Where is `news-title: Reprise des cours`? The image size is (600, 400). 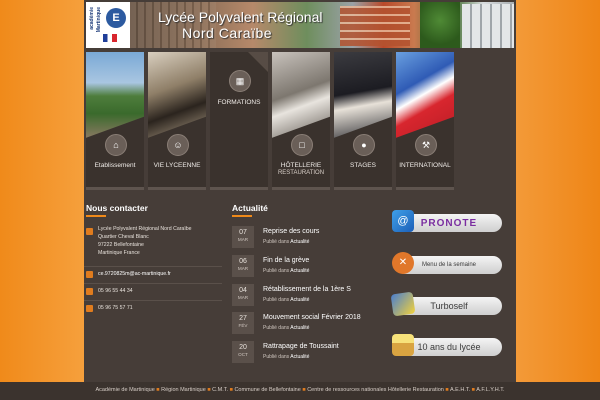 news-title: Reprise des cours is located at coordinates (291, 231).